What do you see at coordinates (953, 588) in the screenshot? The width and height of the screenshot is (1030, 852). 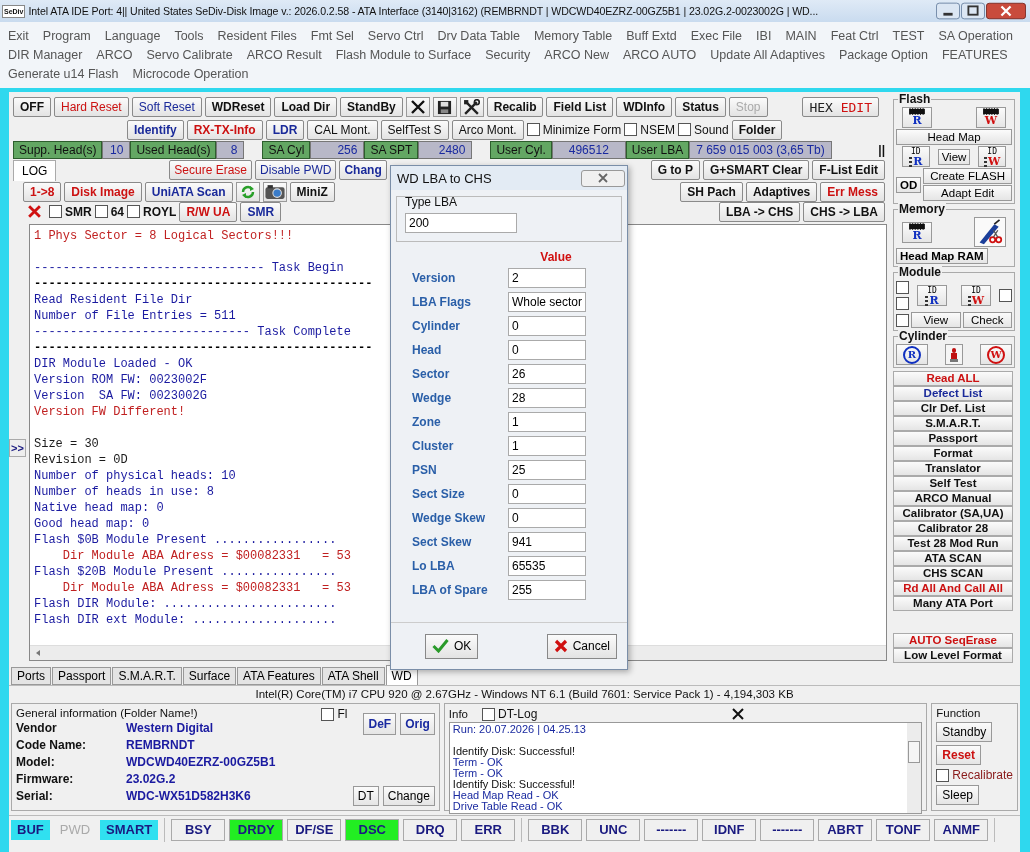 I see `panel-button: Rd All And Call All` at bounding box center [953, 588].